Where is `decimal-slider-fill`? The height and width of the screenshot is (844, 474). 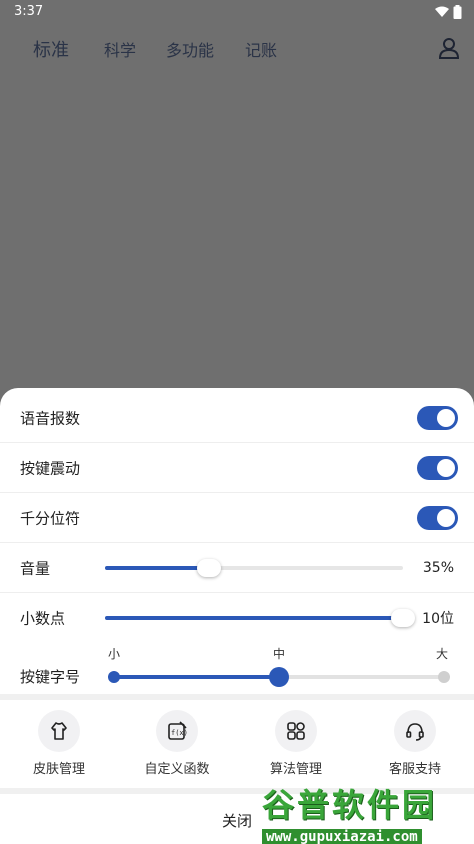 decimal-slider-fill is located at coordinates (254, 618).